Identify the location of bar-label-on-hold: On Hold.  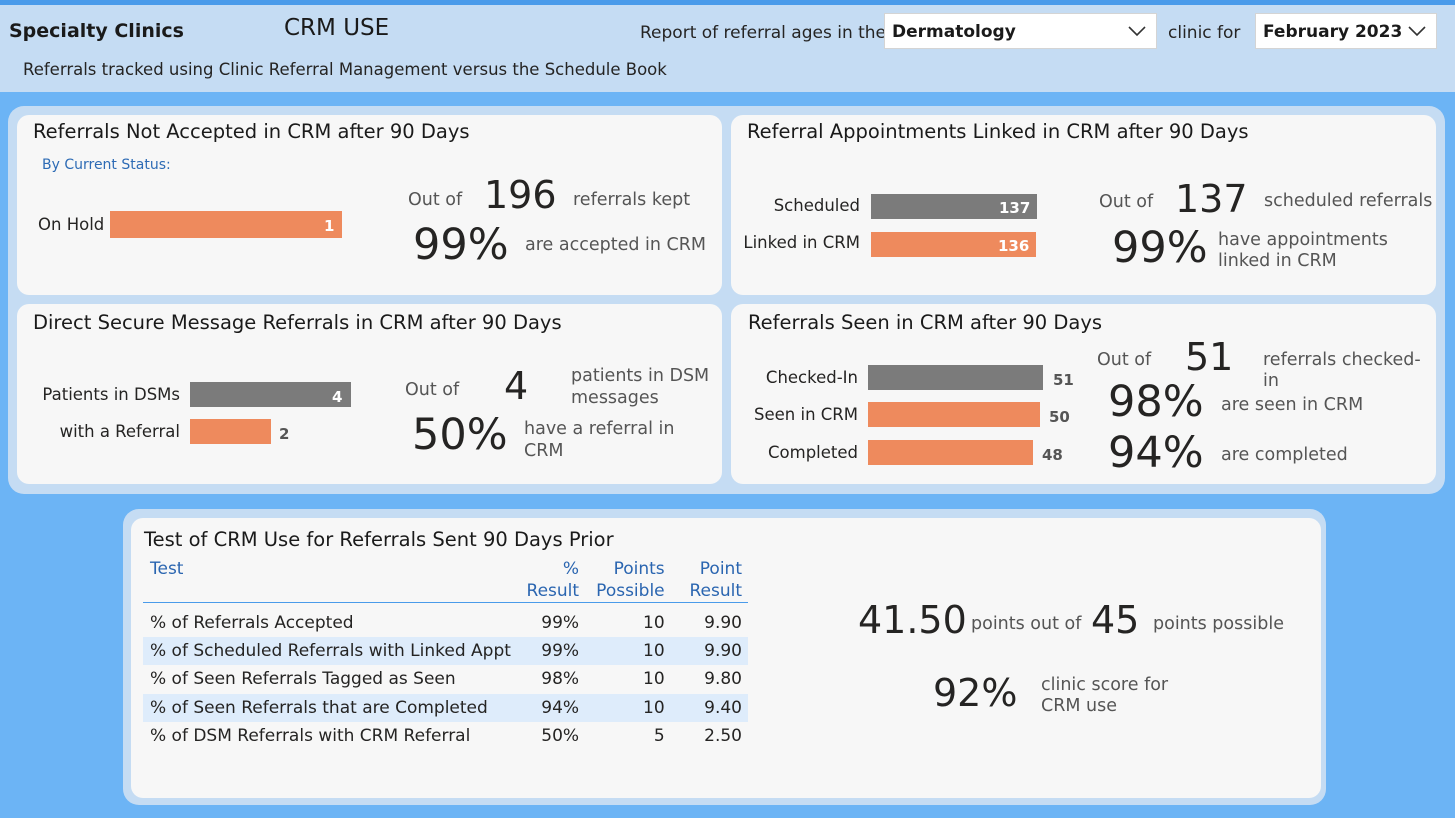
(71, 224).